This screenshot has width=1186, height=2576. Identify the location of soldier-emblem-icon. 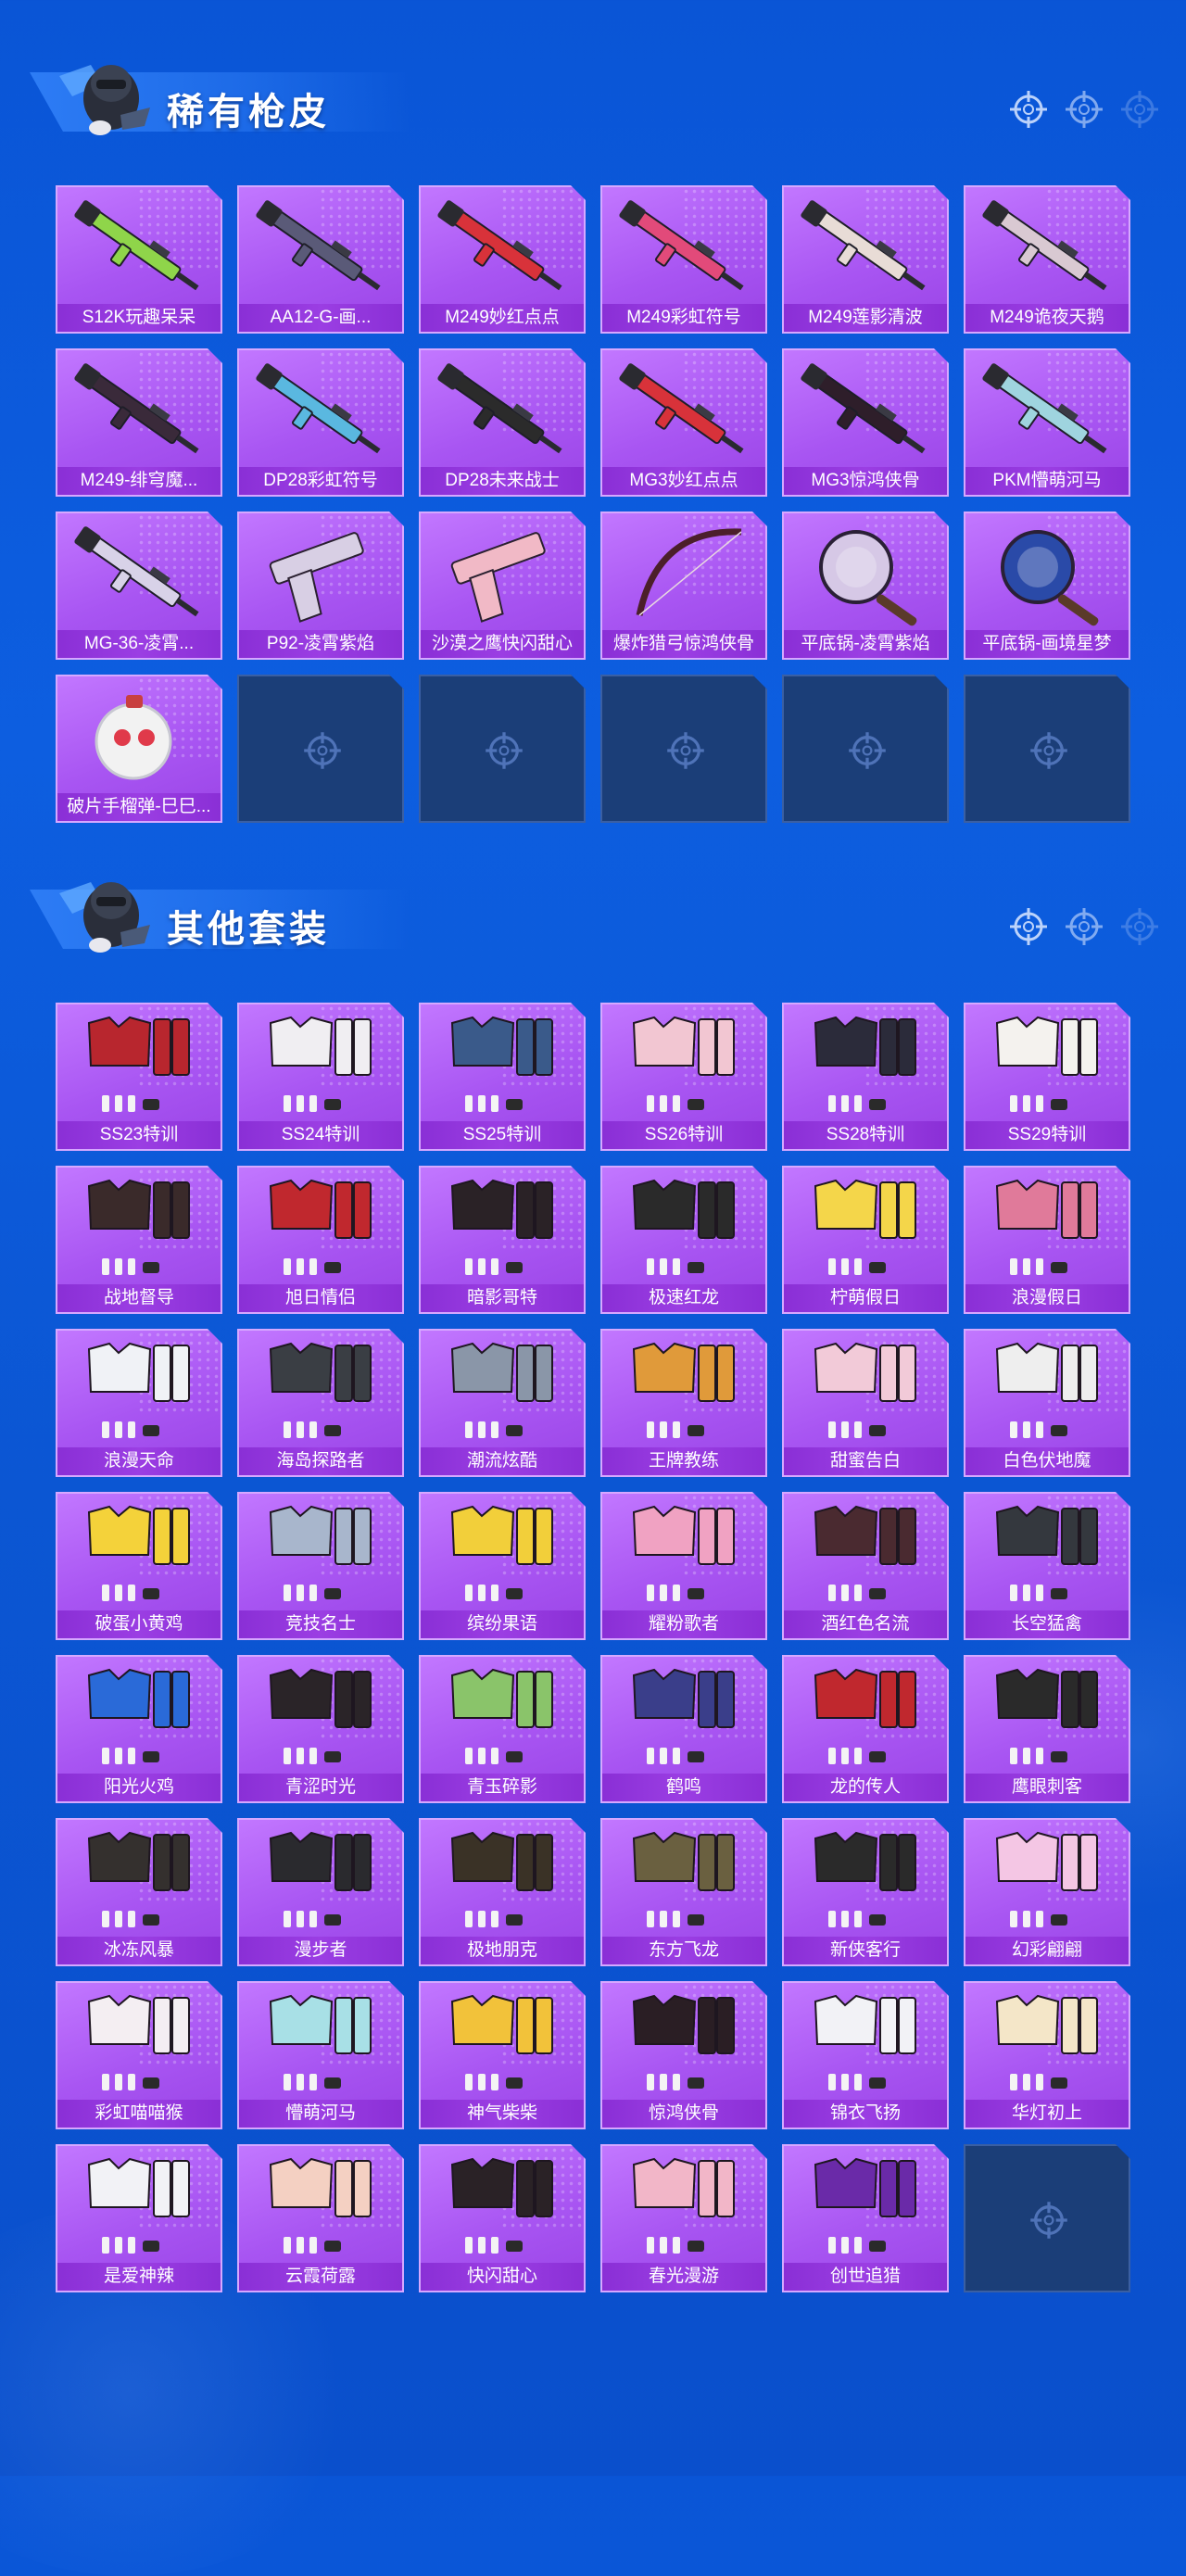
(104, 100).